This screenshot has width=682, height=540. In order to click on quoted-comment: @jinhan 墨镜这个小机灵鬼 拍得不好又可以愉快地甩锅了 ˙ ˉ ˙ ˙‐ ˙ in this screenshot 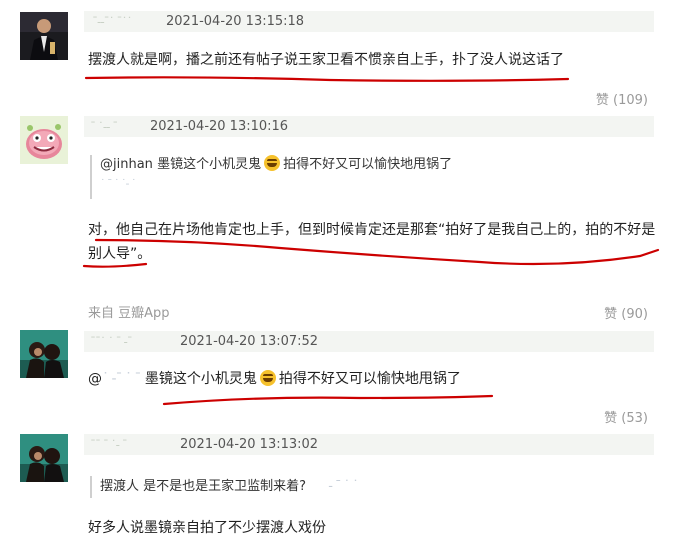, I will do `click(271, 177)`.